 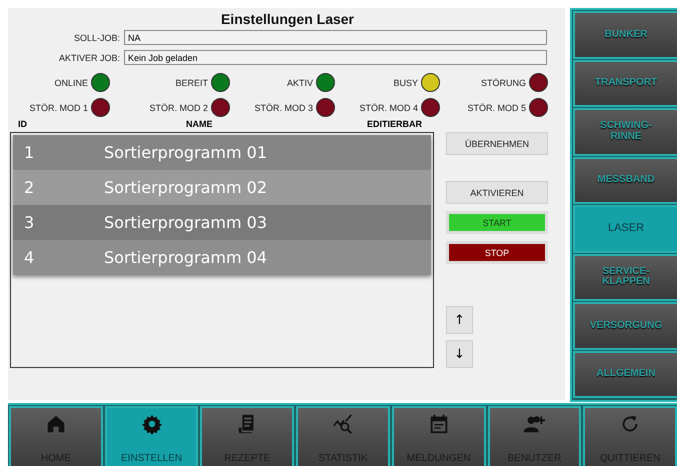 I want to click on table-row: 2 Sortierprogramm 02, so click(x=222, y=187).